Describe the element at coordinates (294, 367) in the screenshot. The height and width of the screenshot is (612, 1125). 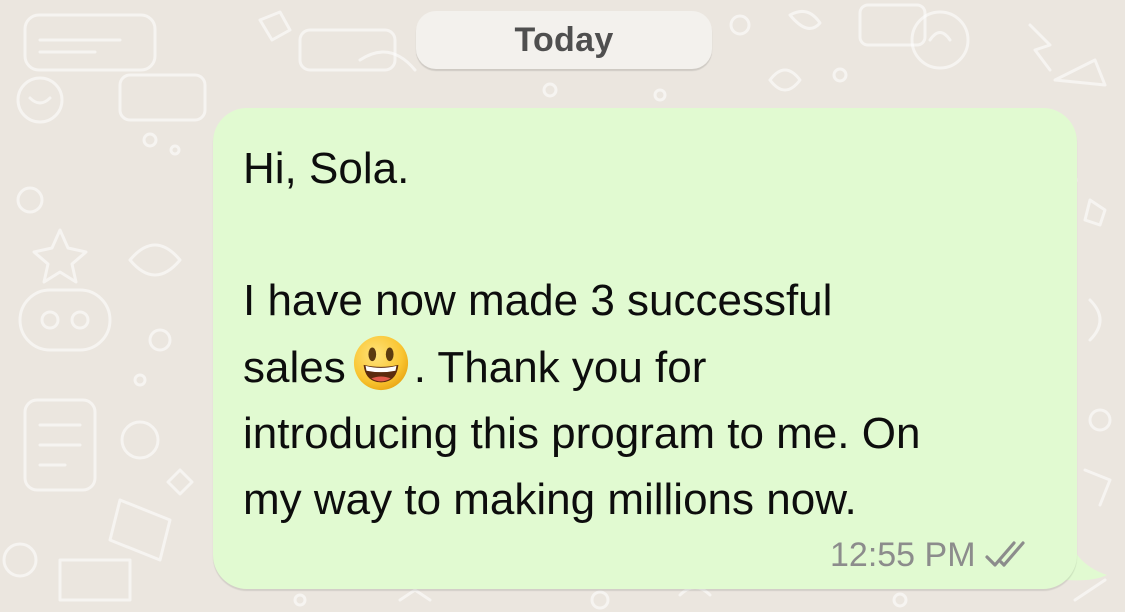
I see `message-fragment: sales` at that location.